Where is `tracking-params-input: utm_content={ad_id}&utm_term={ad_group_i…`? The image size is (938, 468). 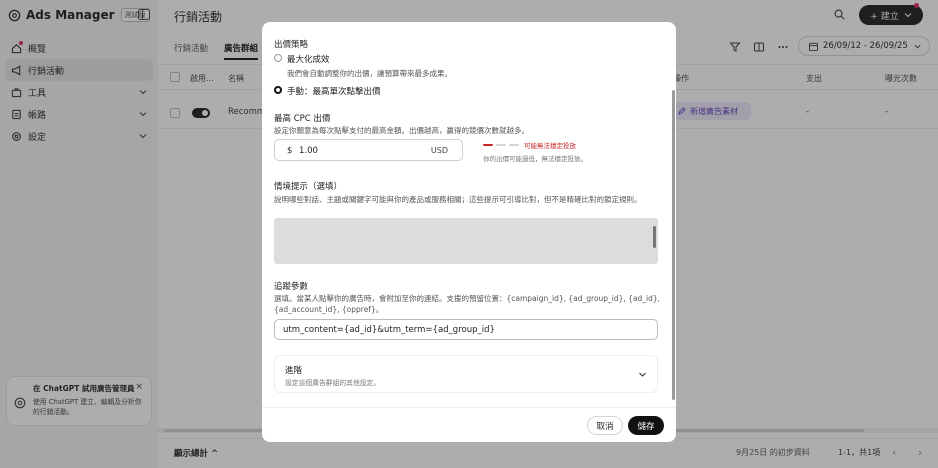 tracking-params-input: utm_content={ad_id}&utm_term={ad_group_i… is located at coordinates (466, 329).